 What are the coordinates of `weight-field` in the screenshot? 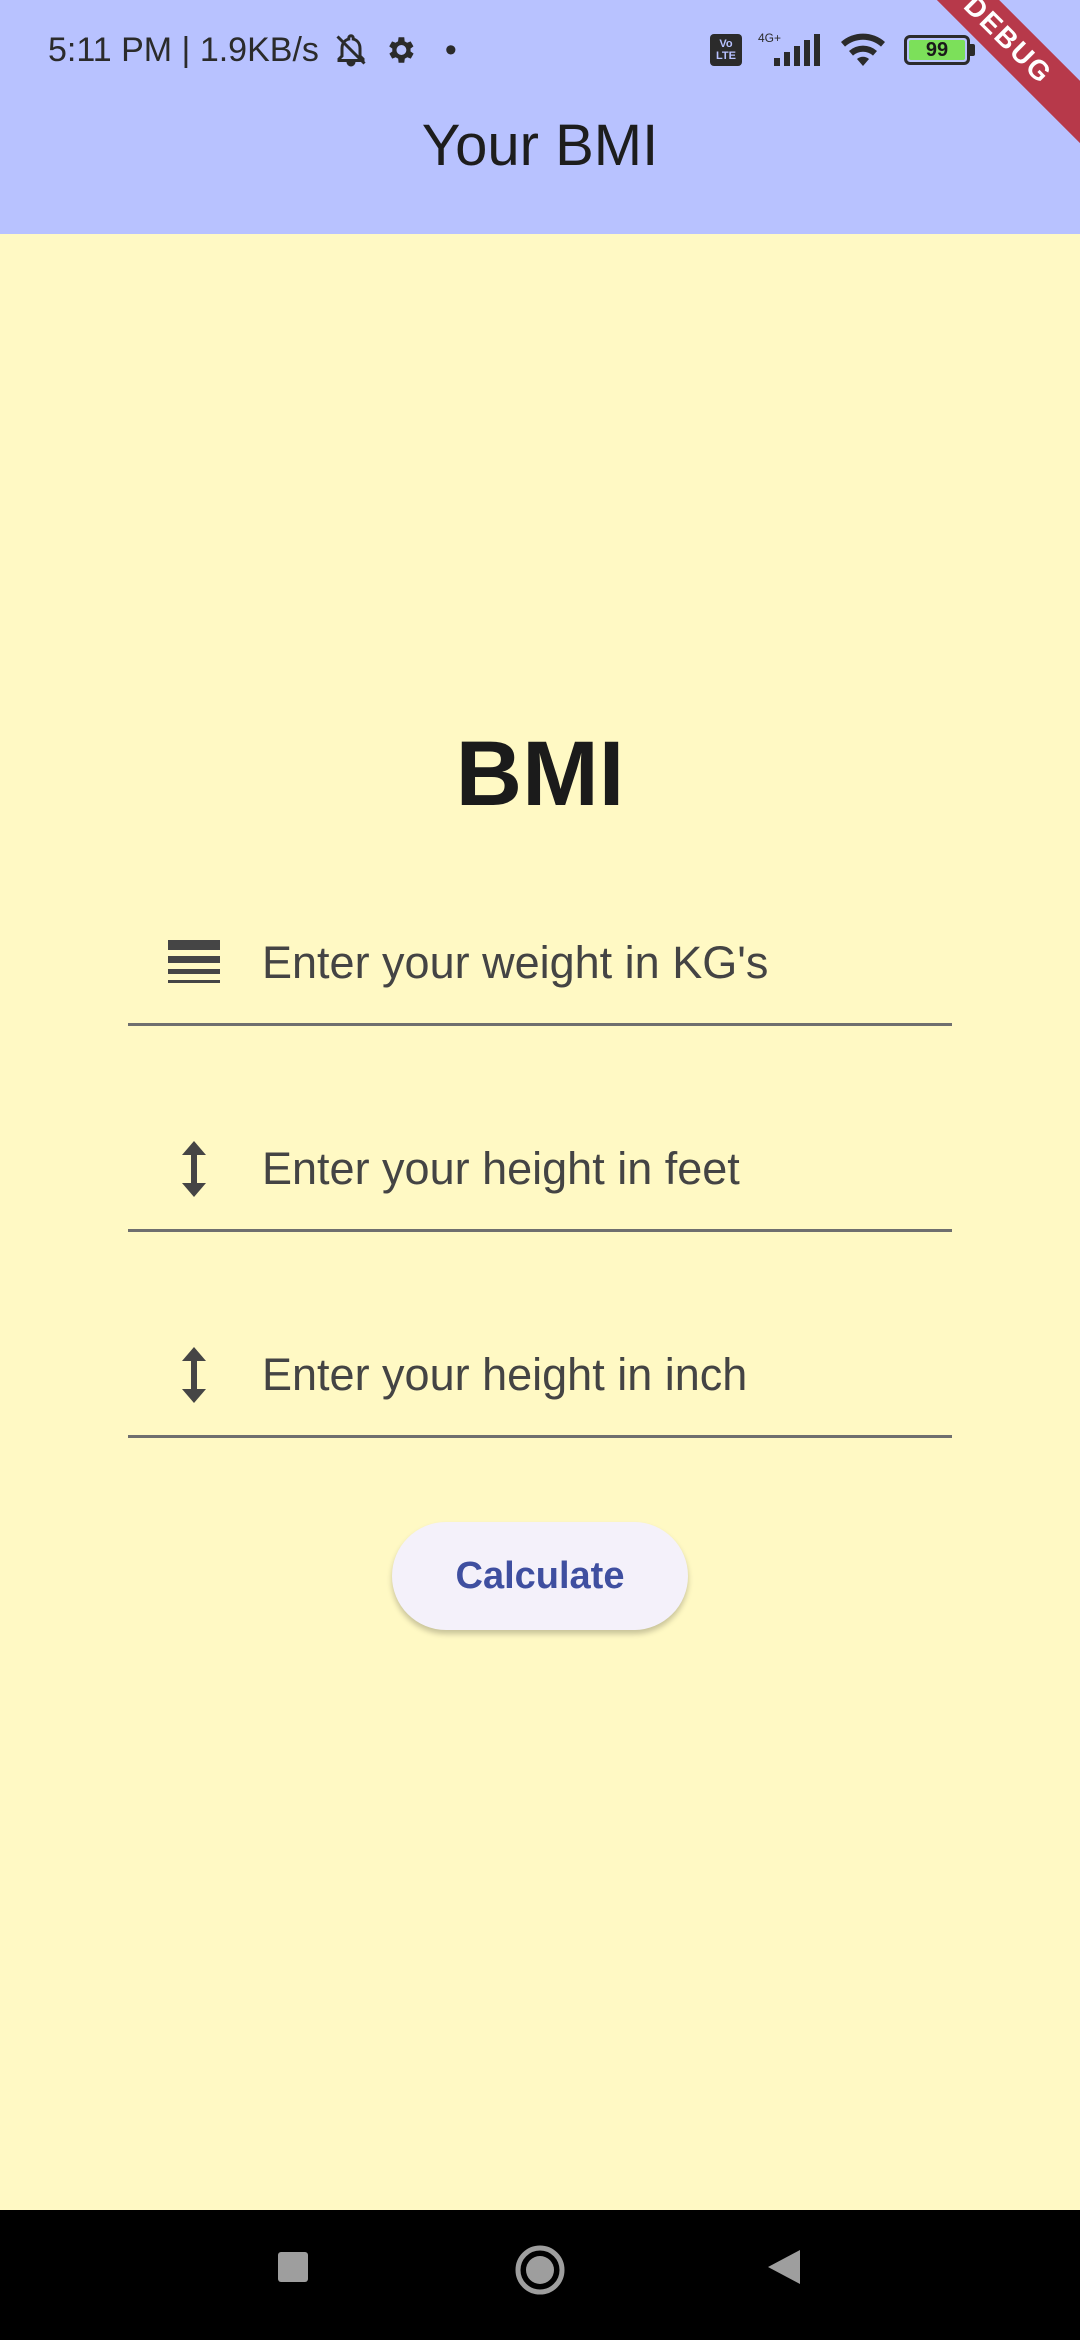 It's located at (540, 964).